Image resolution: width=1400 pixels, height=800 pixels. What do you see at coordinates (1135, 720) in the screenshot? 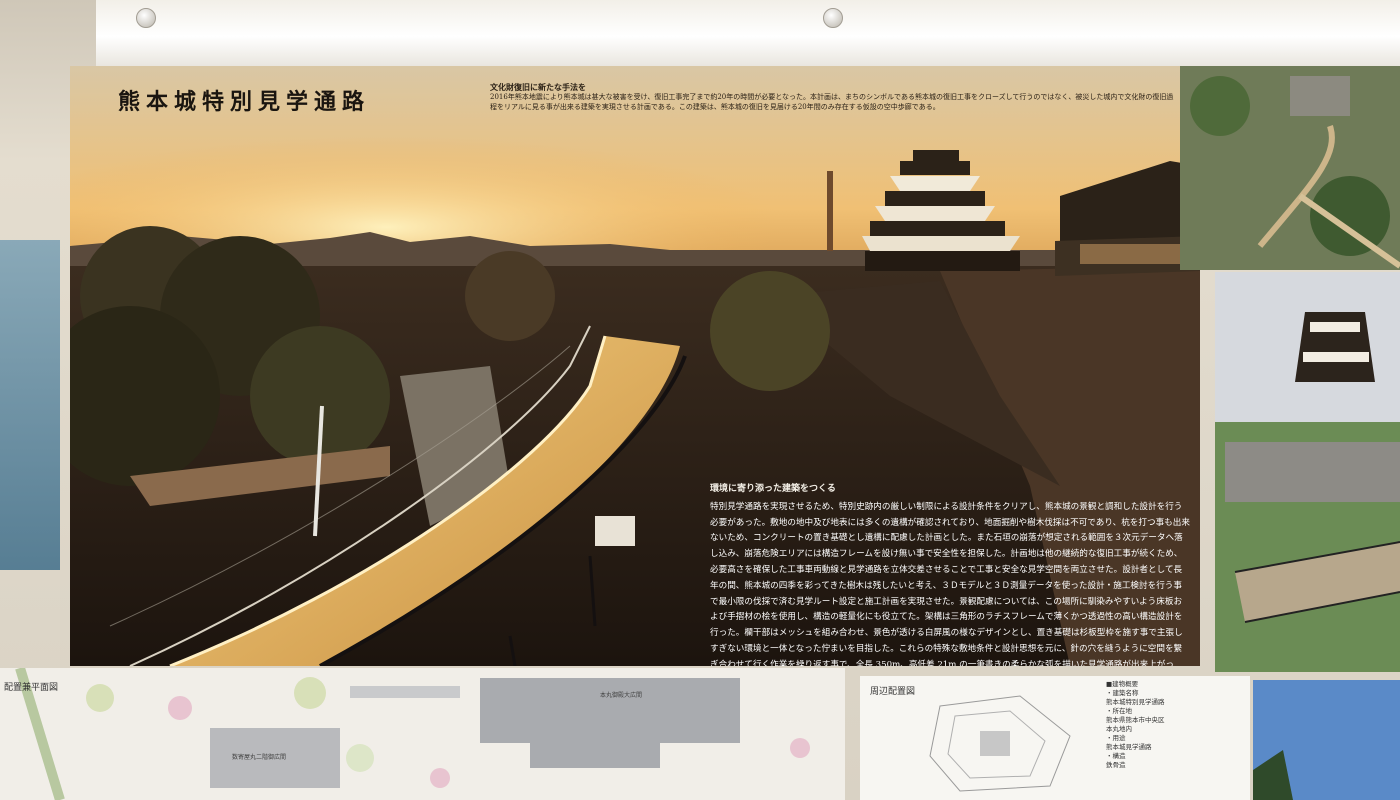
I see `legend-line: 熊本県熊本市中央区` at bounding box center [1135, 720].